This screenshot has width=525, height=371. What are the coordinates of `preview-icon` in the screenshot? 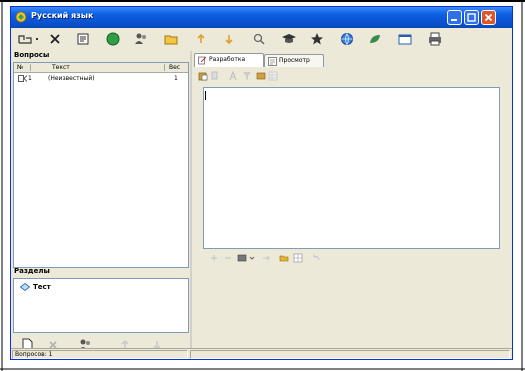 It's located at (272, 61).